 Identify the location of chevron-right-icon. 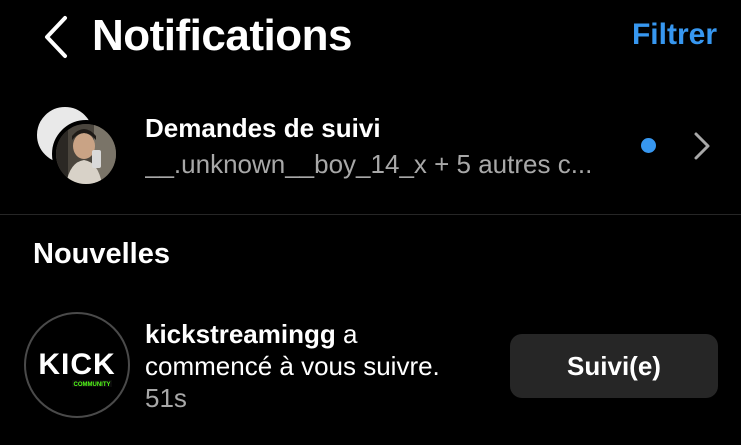
(702, 146).